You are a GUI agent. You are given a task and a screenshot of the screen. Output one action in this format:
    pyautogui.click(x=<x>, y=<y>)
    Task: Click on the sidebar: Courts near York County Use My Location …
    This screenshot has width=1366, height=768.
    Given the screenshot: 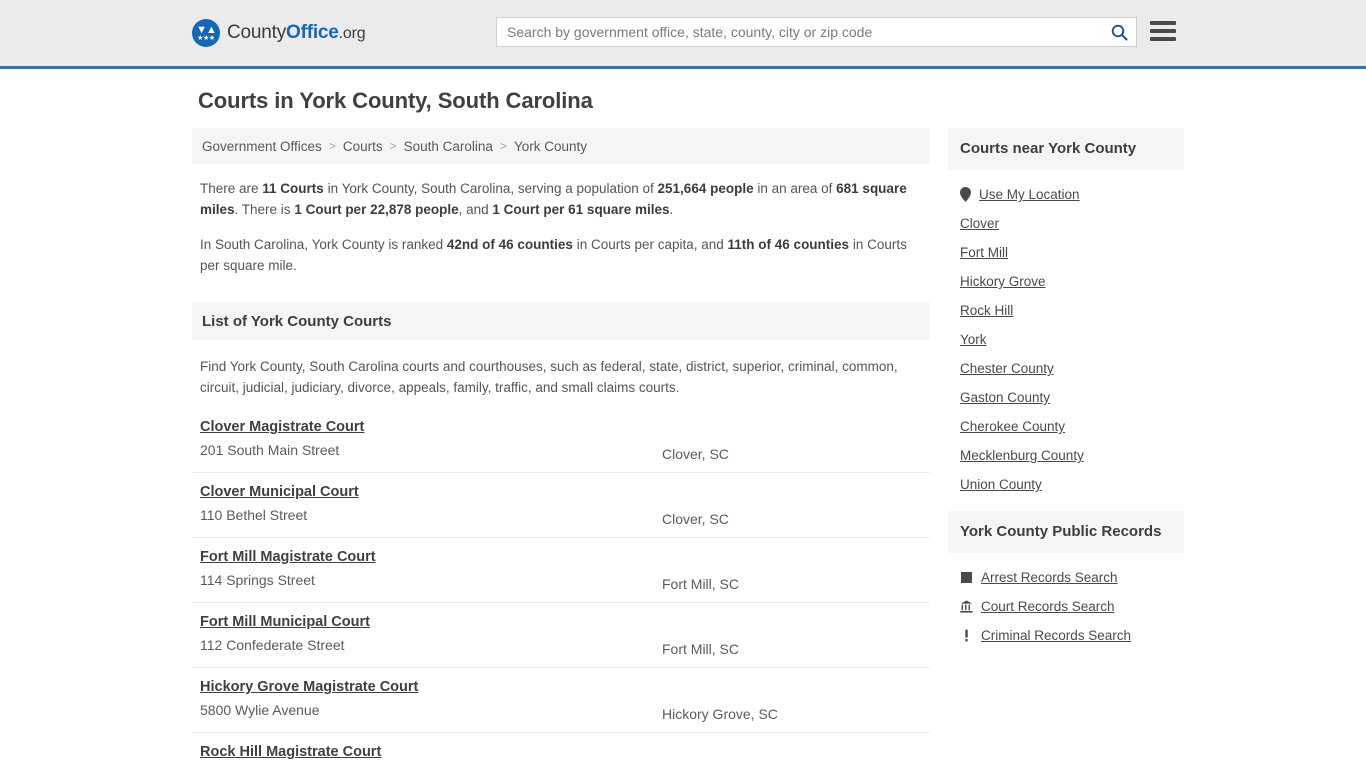 What is the action you would take?
    pyautogui.click(x=1066, y=448)
    